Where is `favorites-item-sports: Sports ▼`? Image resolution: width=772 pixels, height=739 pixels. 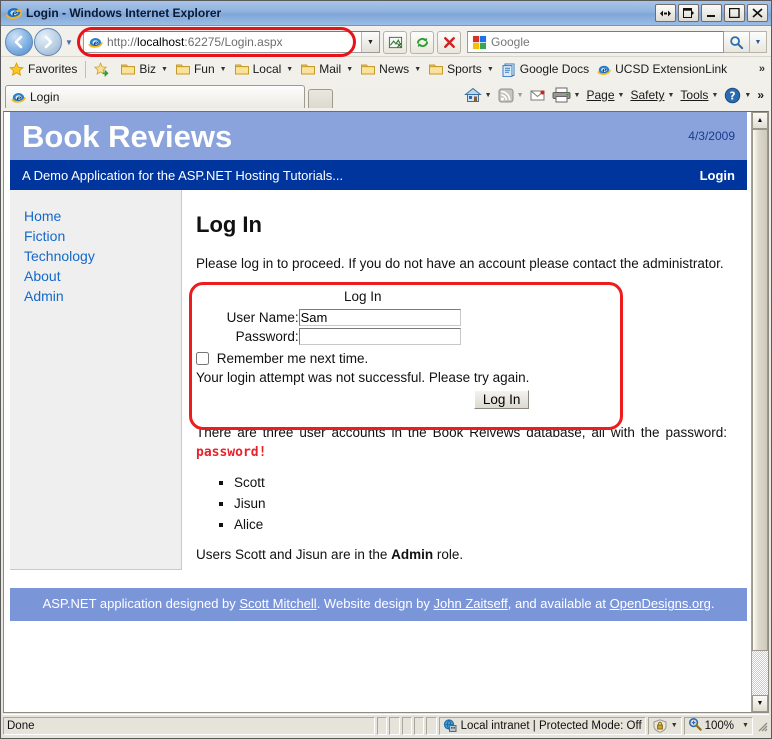
favorites-item-sports: Sports ▼ is located at coordinates (461, 69).